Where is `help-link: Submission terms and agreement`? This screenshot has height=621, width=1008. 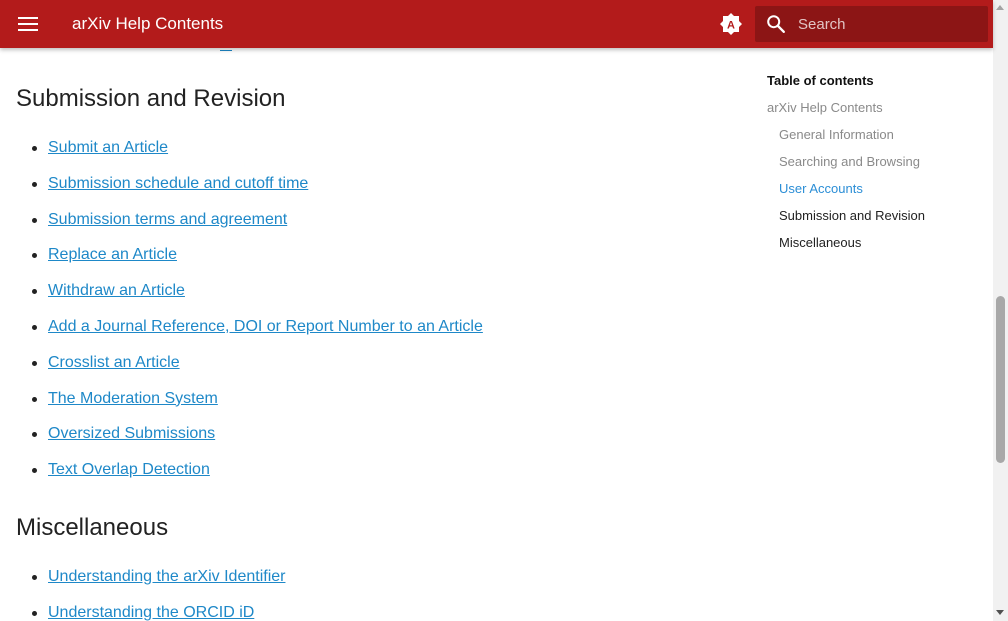
help-link: Submission terms and agreement is located at coordinates (167, 219).